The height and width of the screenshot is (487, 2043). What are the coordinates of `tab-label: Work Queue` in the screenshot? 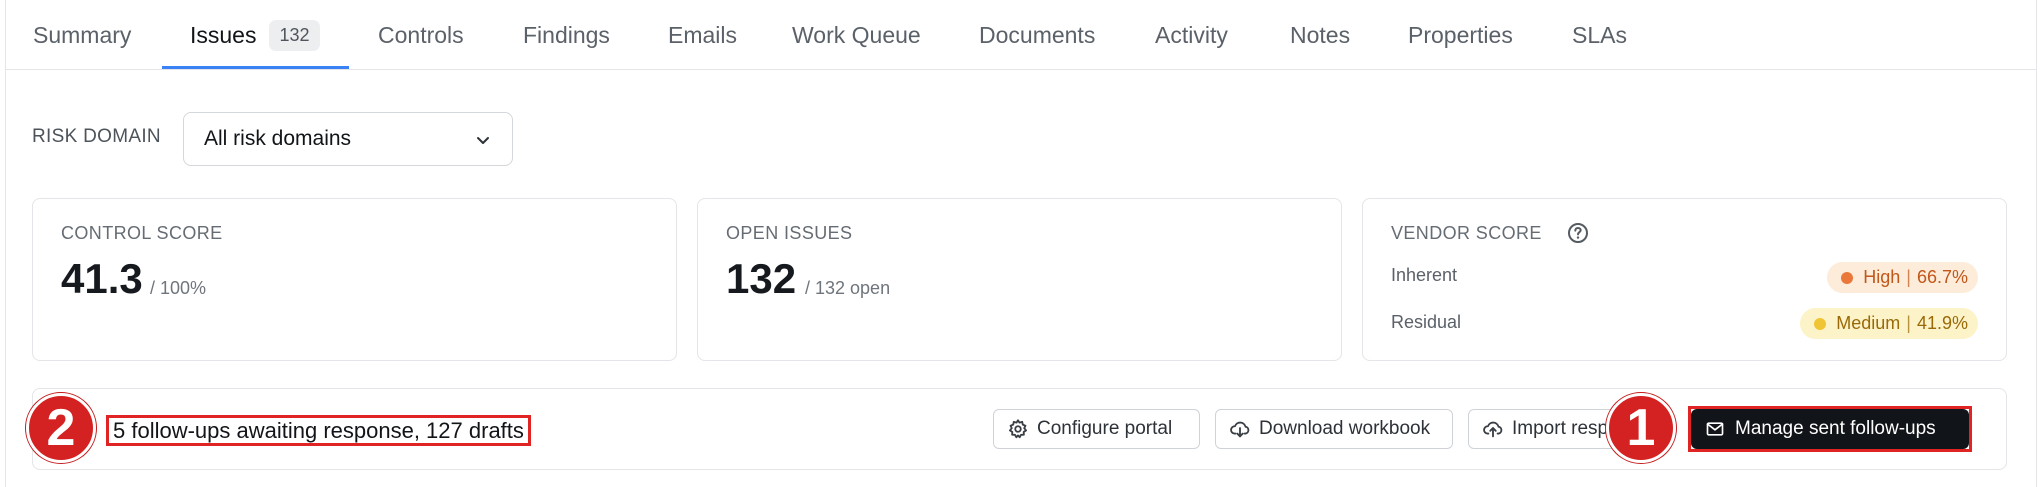 It's located at (856, 34).